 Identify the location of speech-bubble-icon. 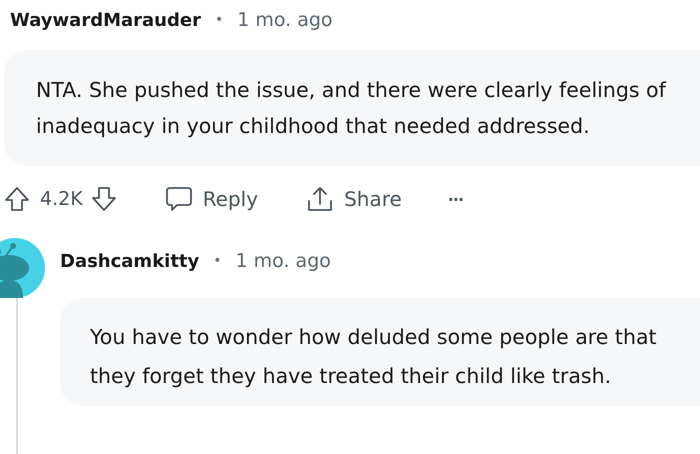
(178, 199).